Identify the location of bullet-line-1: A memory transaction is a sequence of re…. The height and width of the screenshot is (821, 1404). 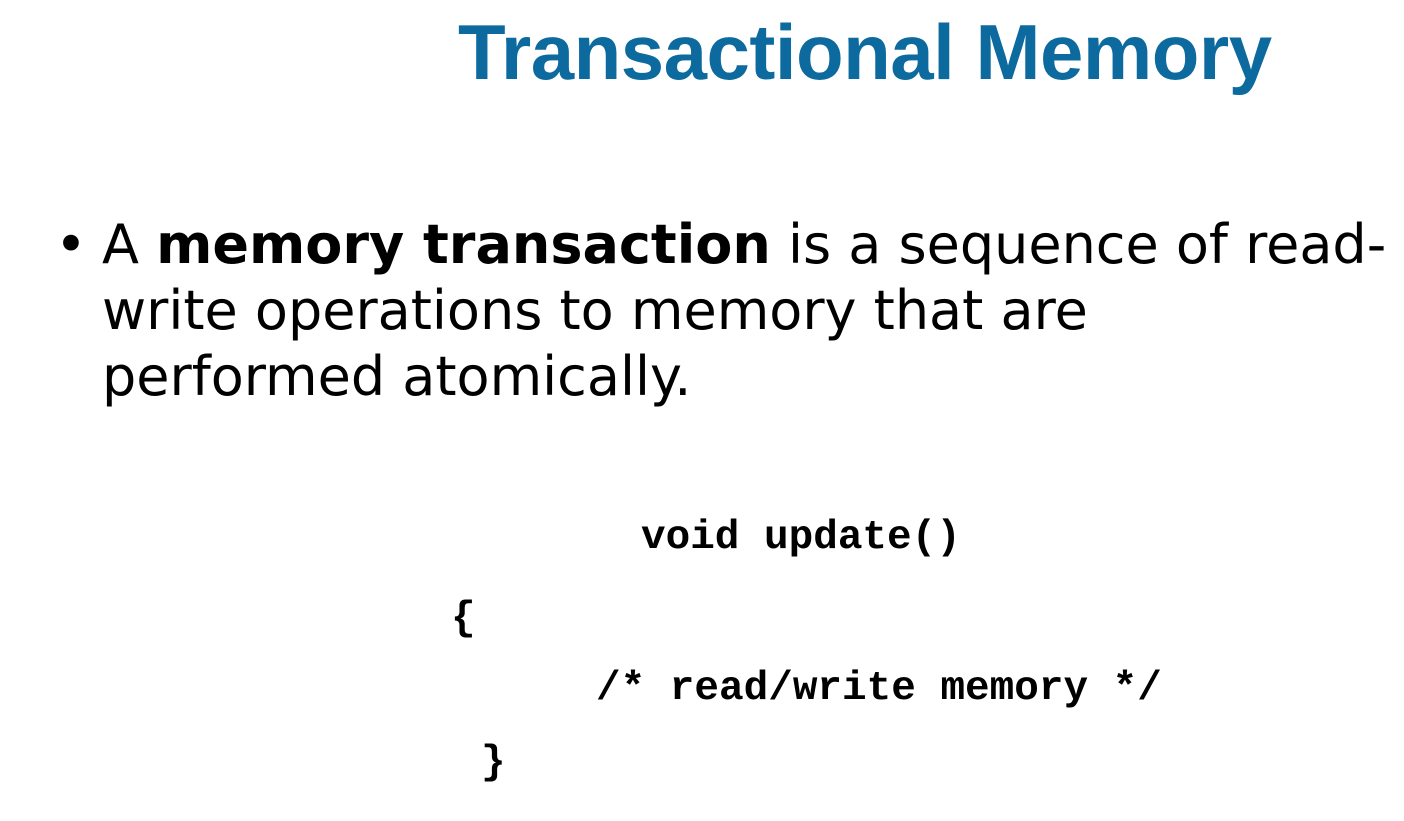
(752, 245).